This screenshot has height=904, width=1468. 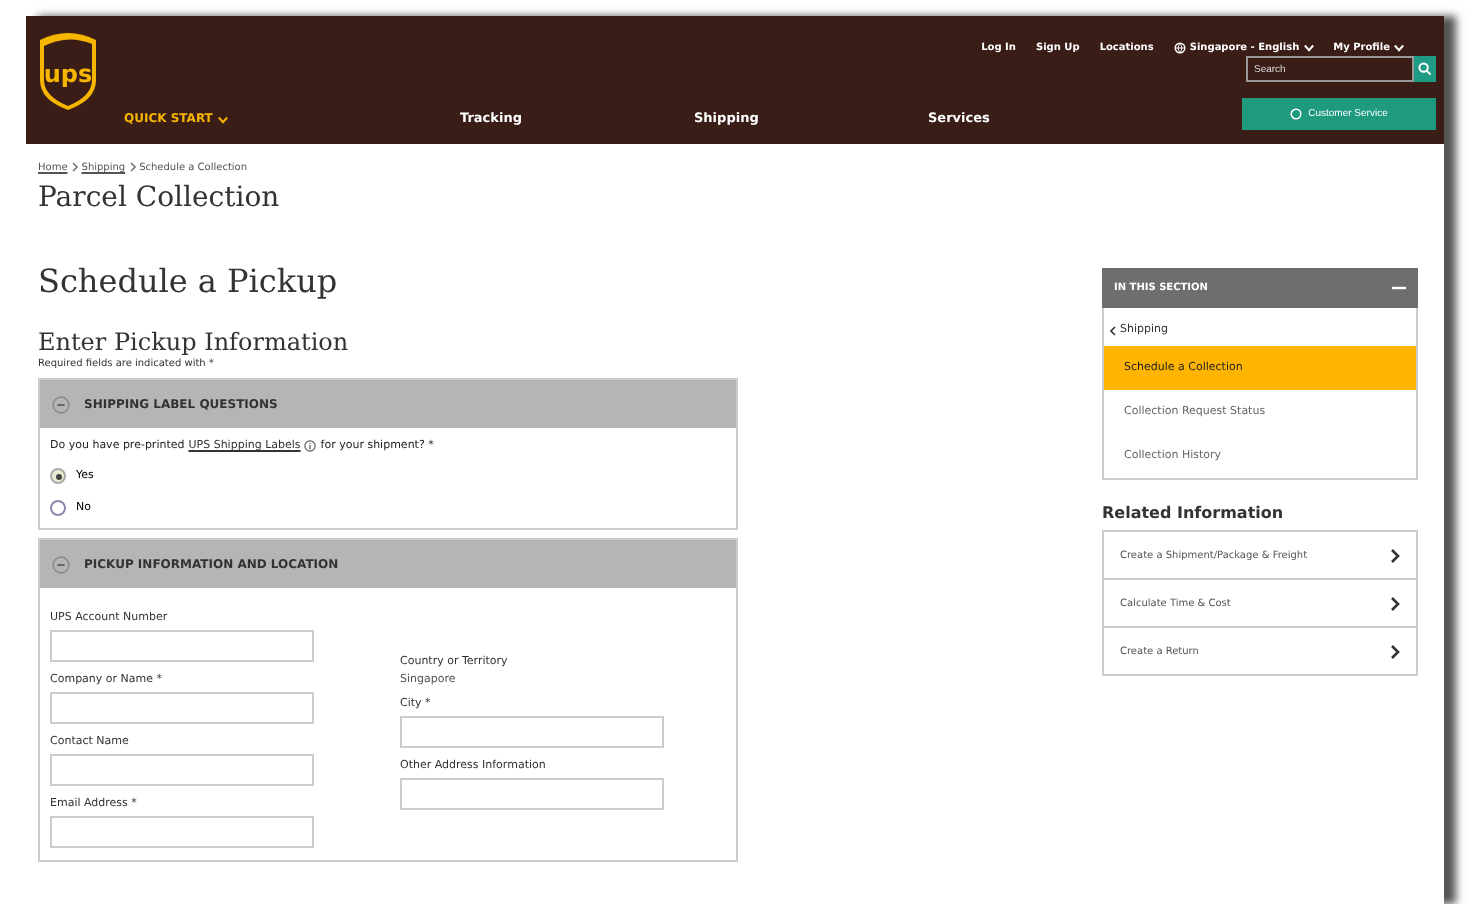 I want to click on page-title: Parcel Collection, so click(x=160, y=198).